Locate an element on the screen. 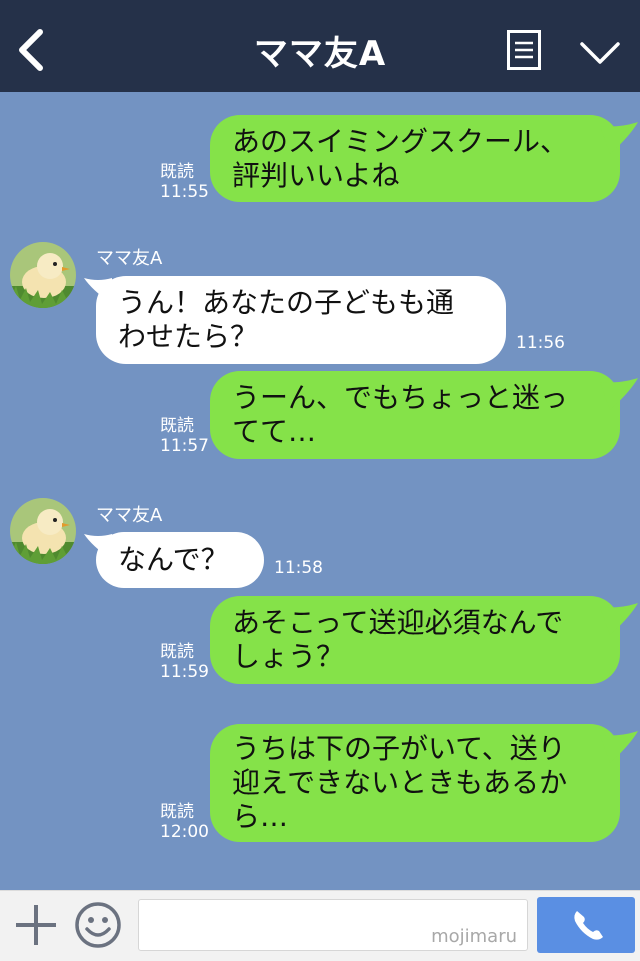  message-line: 迎えできないときもあるか is located at coordinates (400, 782).